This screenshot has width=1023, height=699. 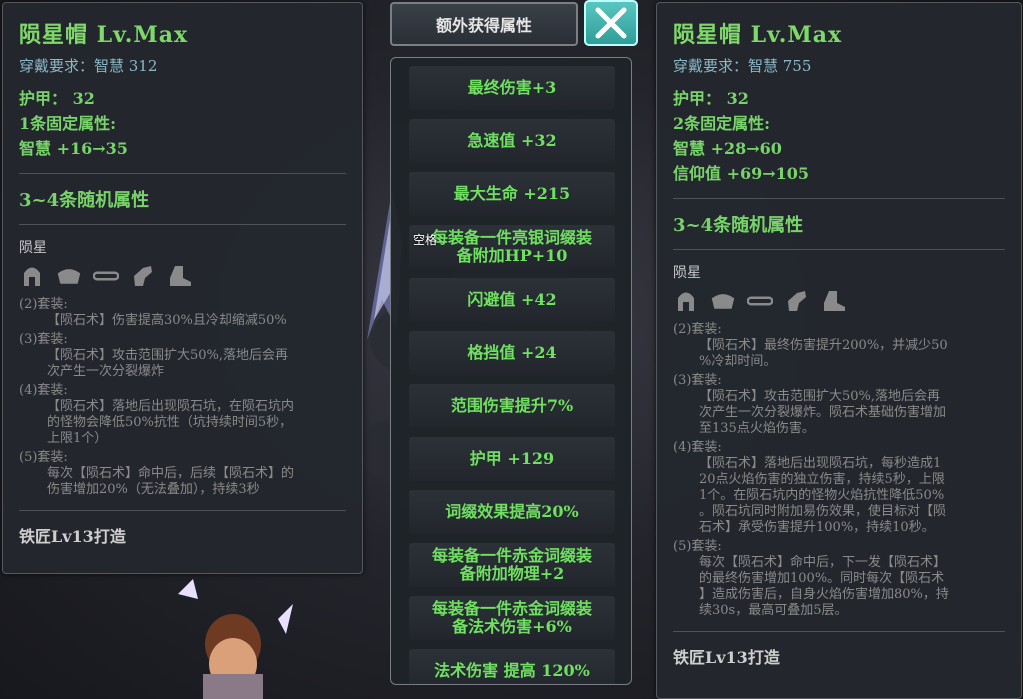 What do you see at coordinates (742, 66) in the screenshot?
I see `wear-requirement: 穿戴要求：智慧 755` at bounding box center [742, 66].